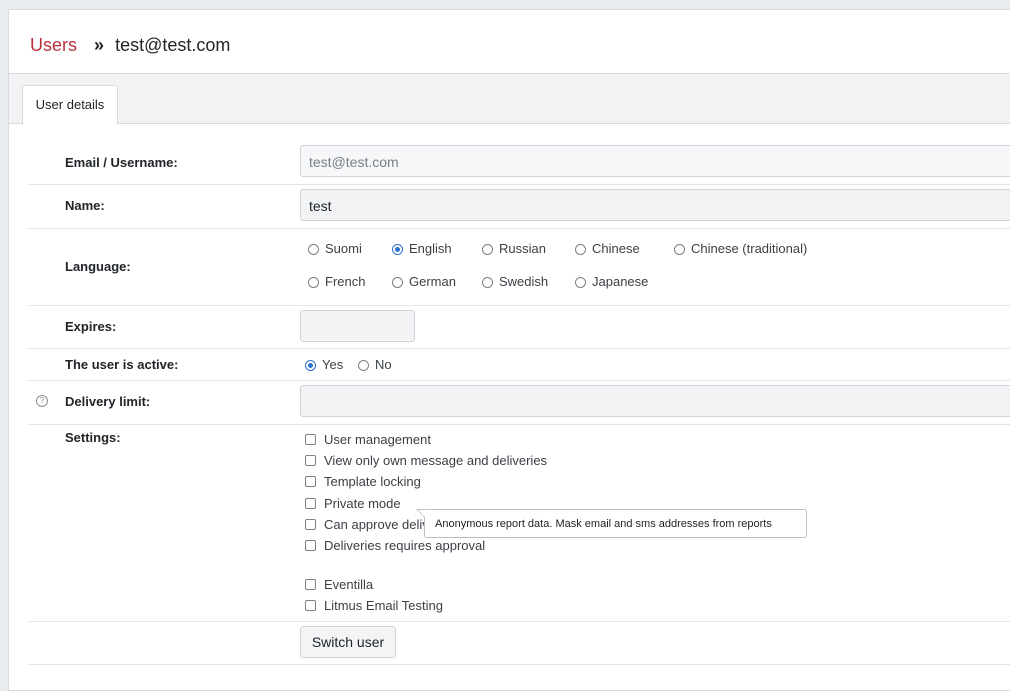 The width and height of the screenshot is (1010, 691). I want to click on setting-label: Litmus Email Testing, so click(383, 605).